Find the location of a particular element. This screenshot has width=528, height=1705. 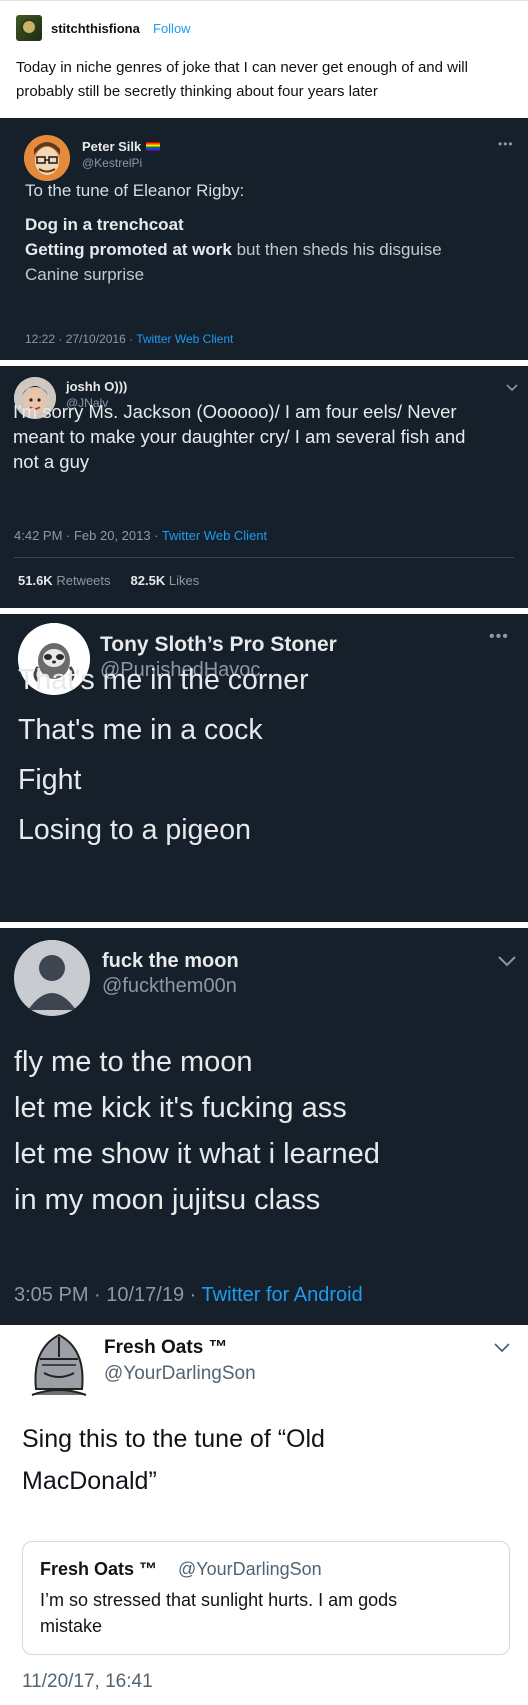

tweet-line-bold: Getting promoted at work is located at coordinates (128, 249).